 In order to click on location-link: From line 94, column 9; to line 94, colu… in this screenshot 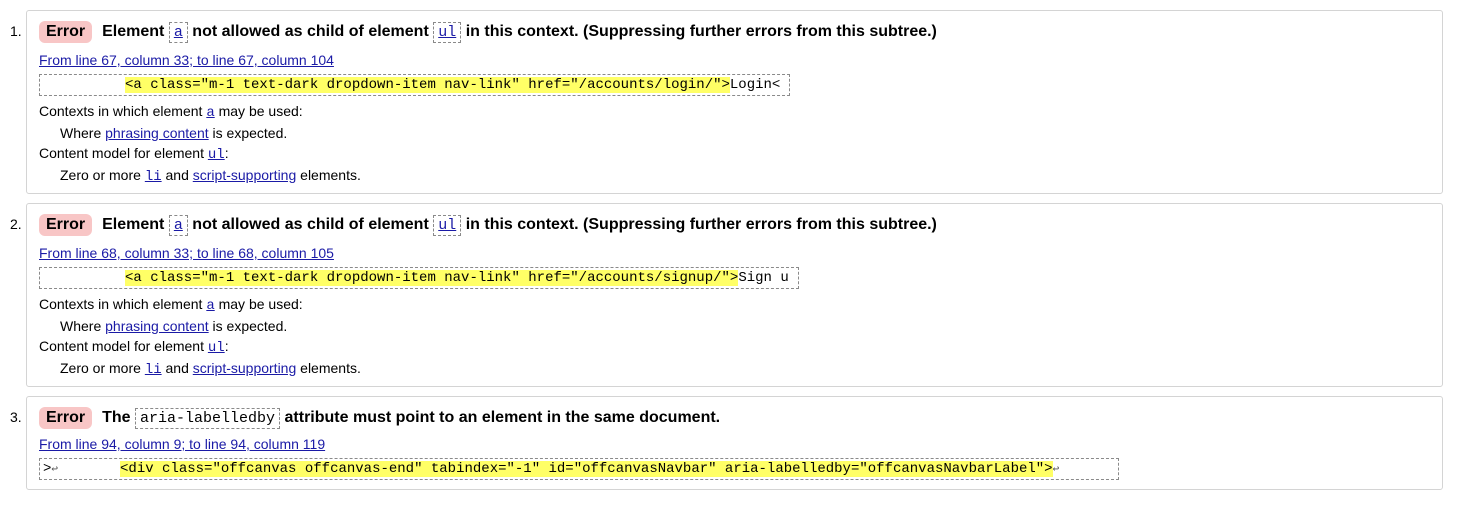, I will do `click(182, 444)`.